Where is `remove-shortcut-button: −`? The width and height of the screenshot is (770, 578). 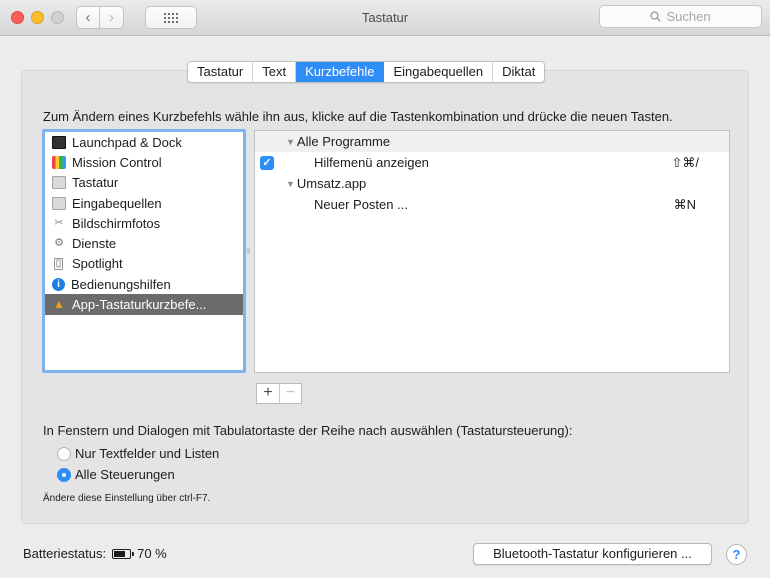 remove-shortcut-button: − is located at coordinates (290, 393).